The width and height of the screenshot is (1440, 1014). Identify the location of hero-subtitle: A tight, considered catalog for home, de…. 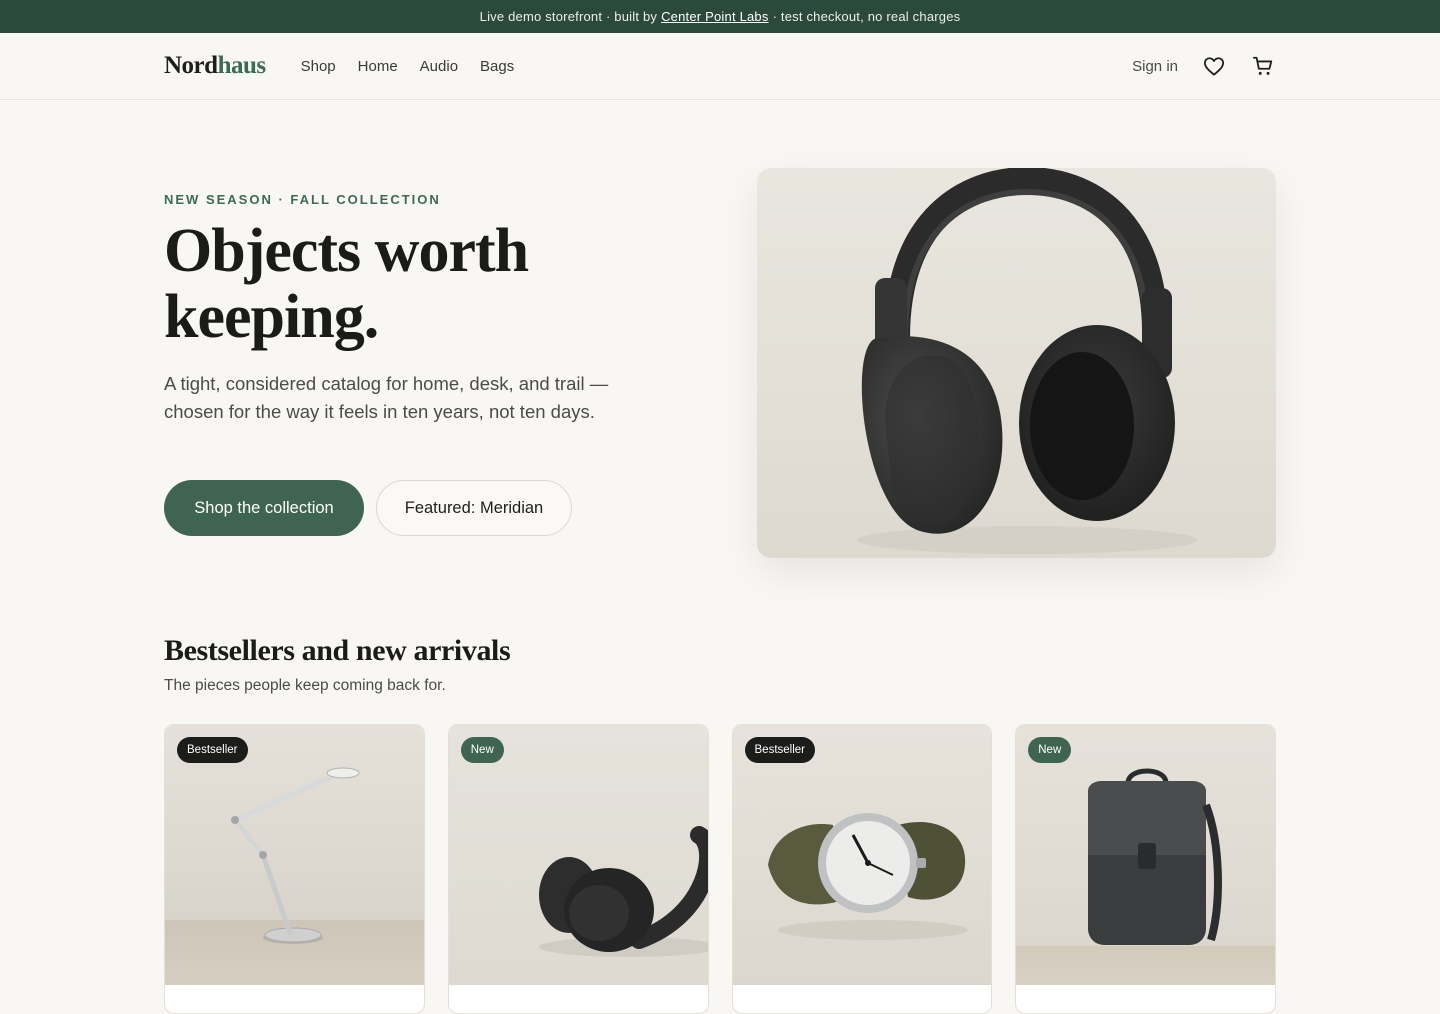
(386, 397).